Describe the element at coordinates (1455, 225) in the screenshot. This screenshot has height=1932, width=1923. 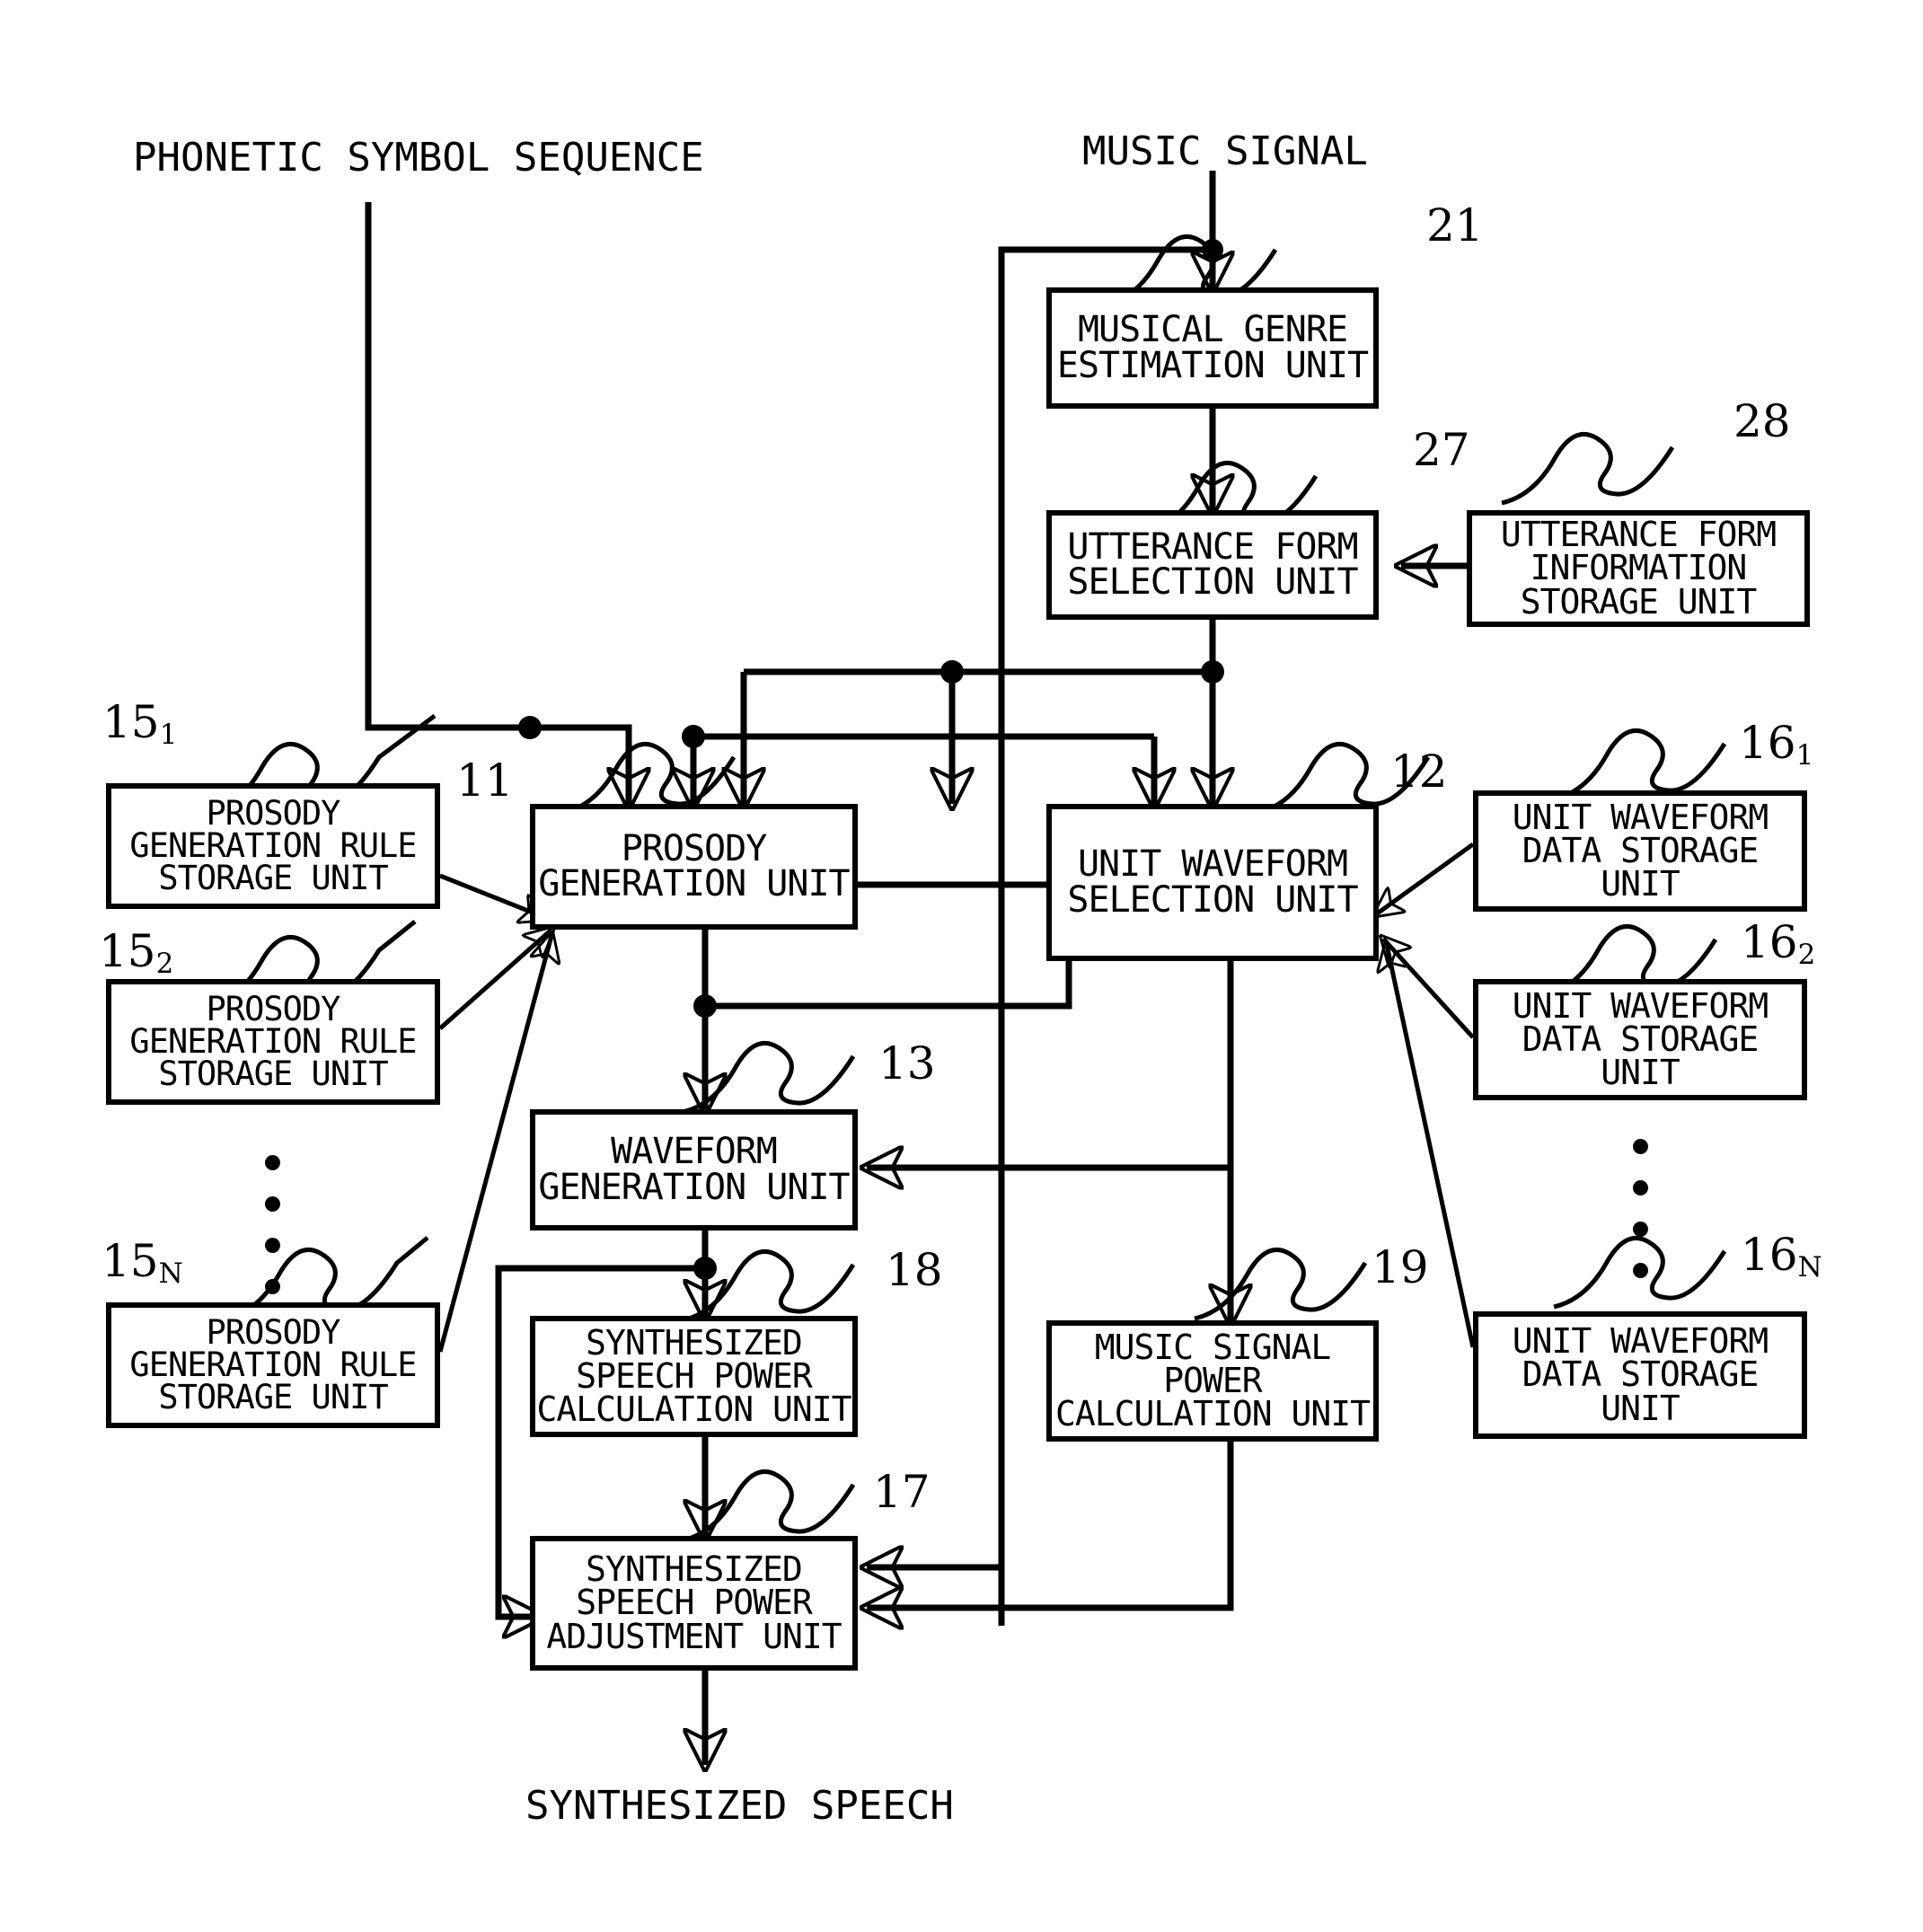
I see `ref-21: 21` at that location.